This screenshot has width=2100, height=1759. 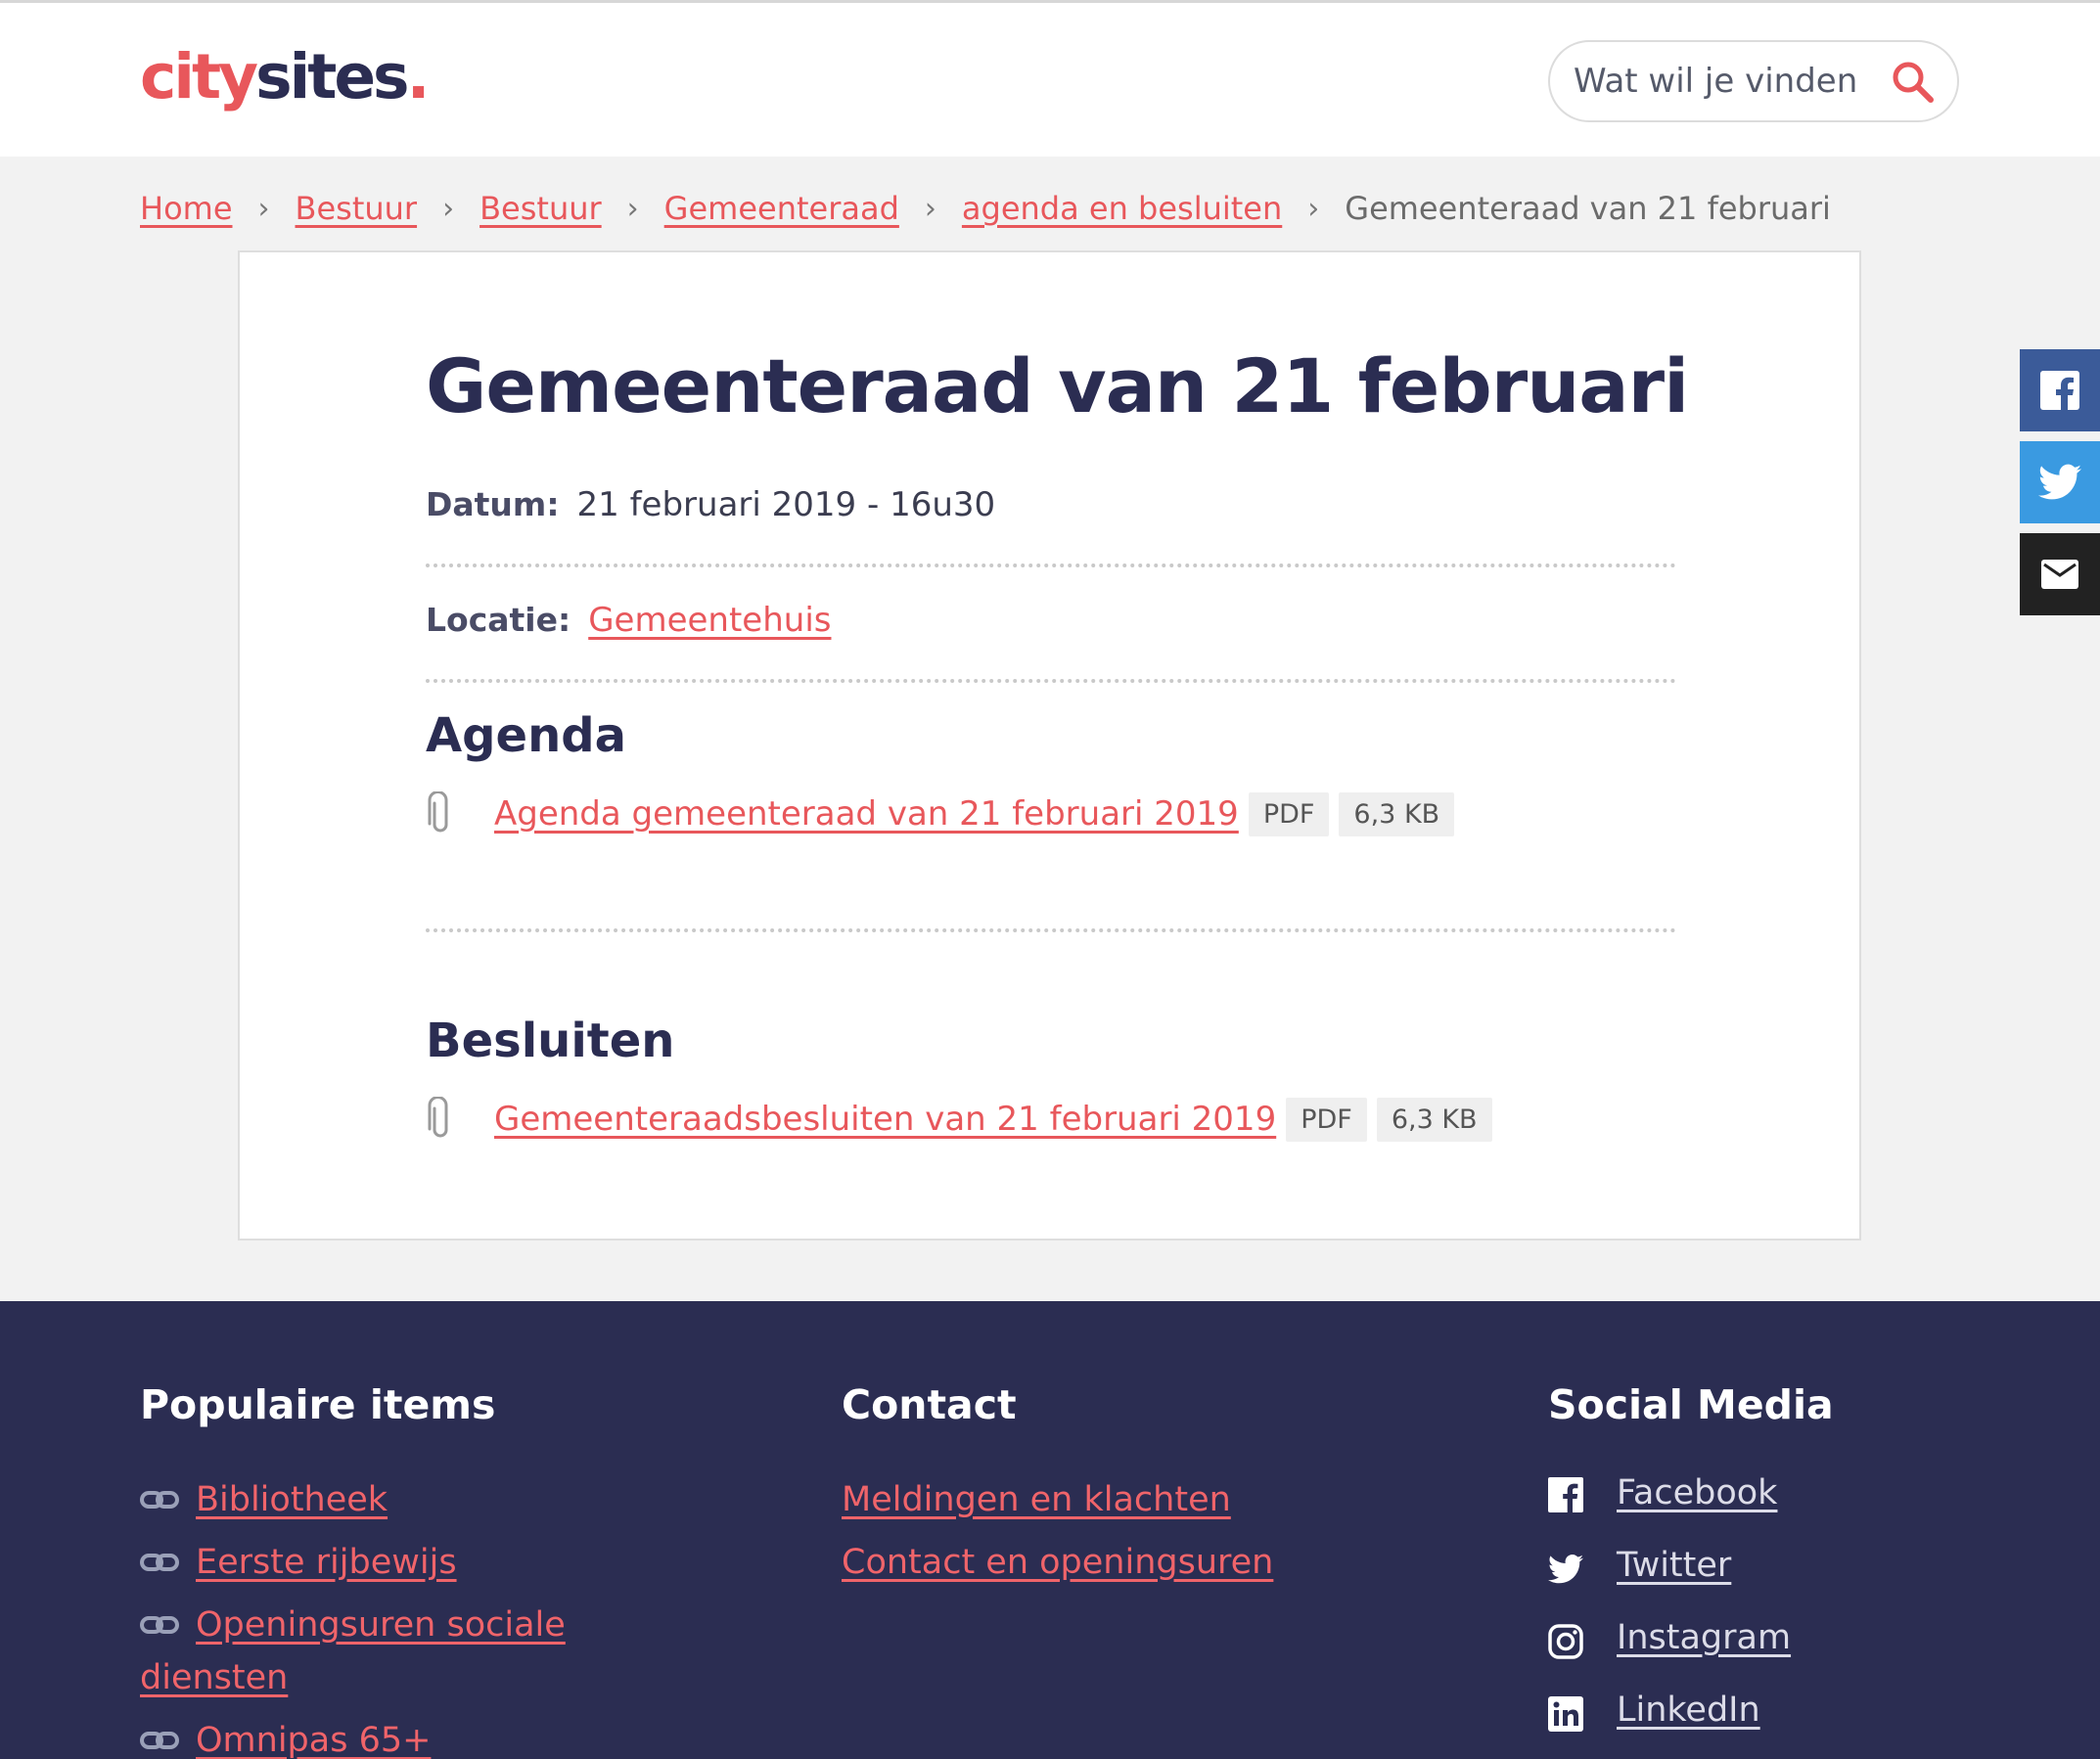 What do you see at coordinates (526, 735) in the screenshot?
I see `agenda-heading: Agenda` at bounding box center [526, 735].